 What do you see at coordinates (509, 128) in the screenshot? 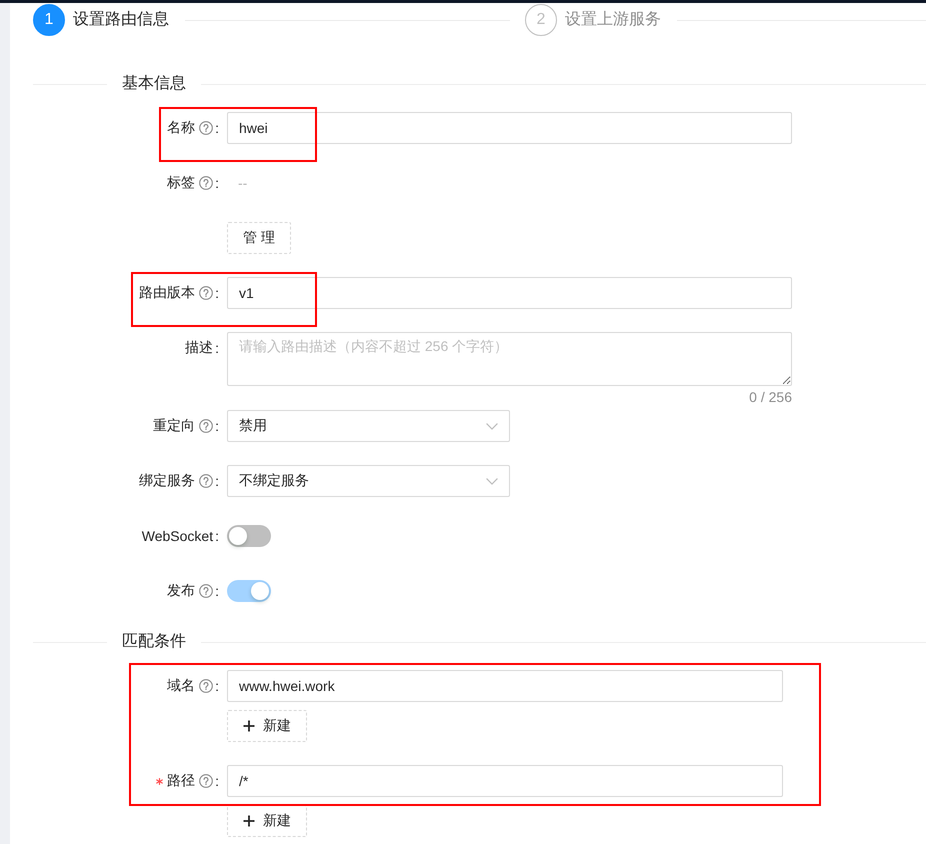
I see `text-input: hwei` at bounding box center [509, 128].